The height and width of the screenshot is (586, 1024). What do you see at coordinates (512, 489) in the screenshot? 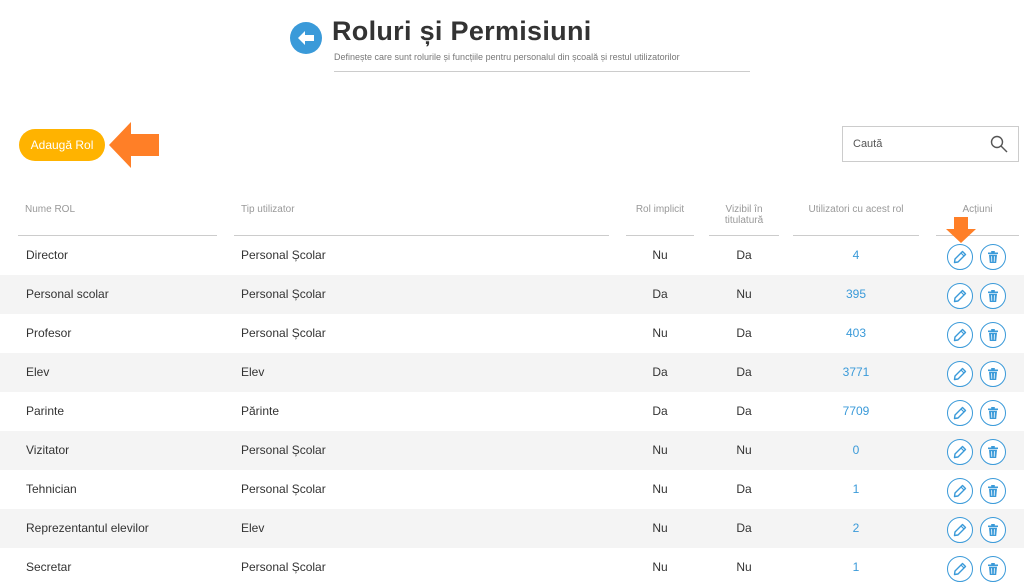
I see `table-row: Tehnician Personal Școlar Nu Da 1` at bounding box center [512, 489].